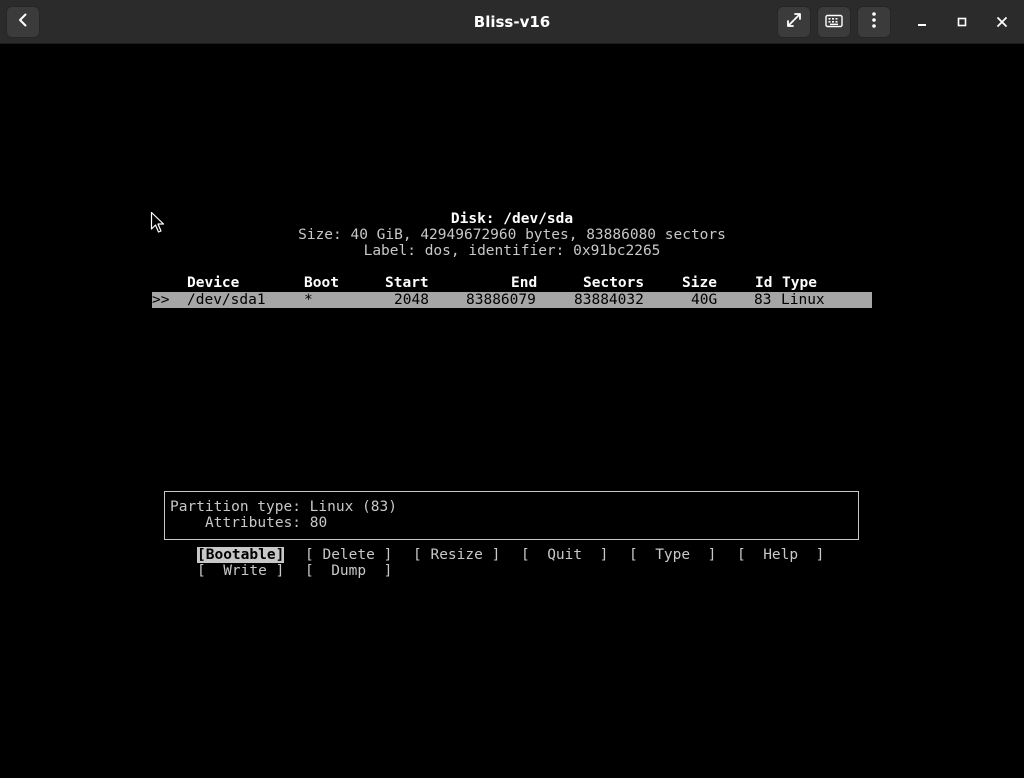 Image resolution: width=1024 pixels, height=778 pixels. Describe the element at coordinates (614, 283) in the screenshot. I see `header-sectors: Sectors` at that location.